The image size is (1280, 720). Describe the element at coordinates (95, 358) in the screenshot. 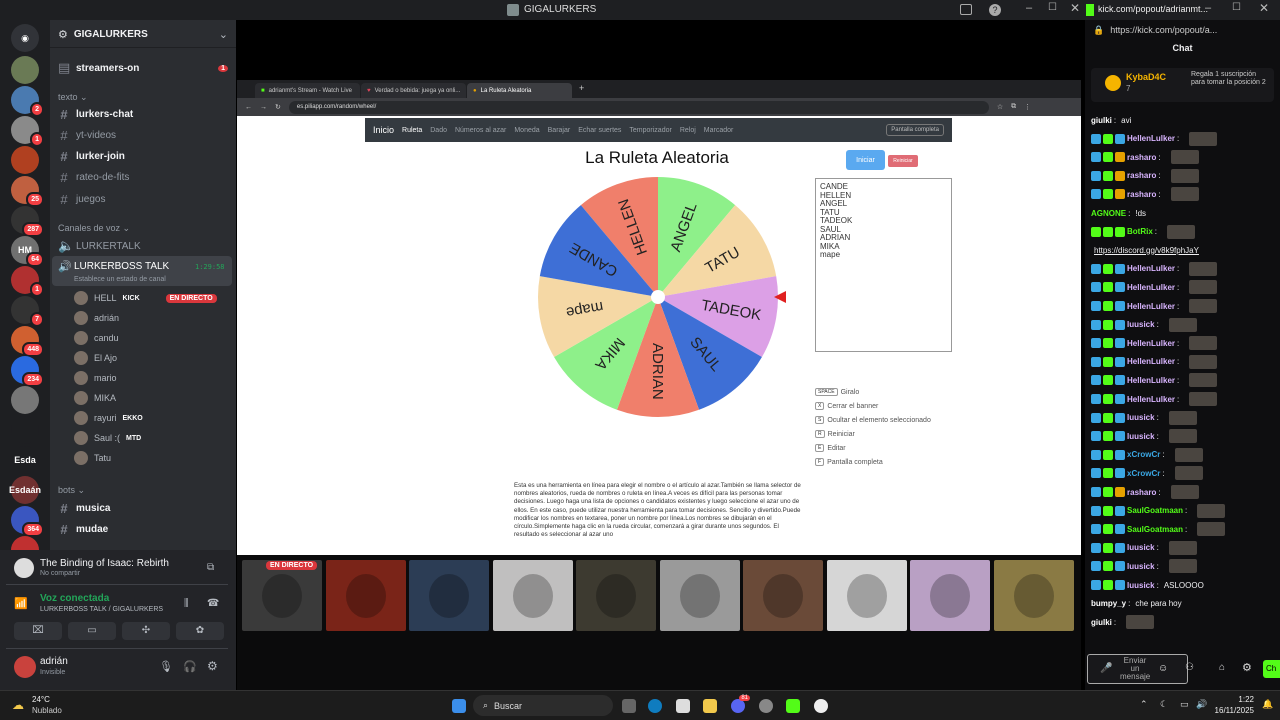

I see `voice-user: El Ajo` at that location.